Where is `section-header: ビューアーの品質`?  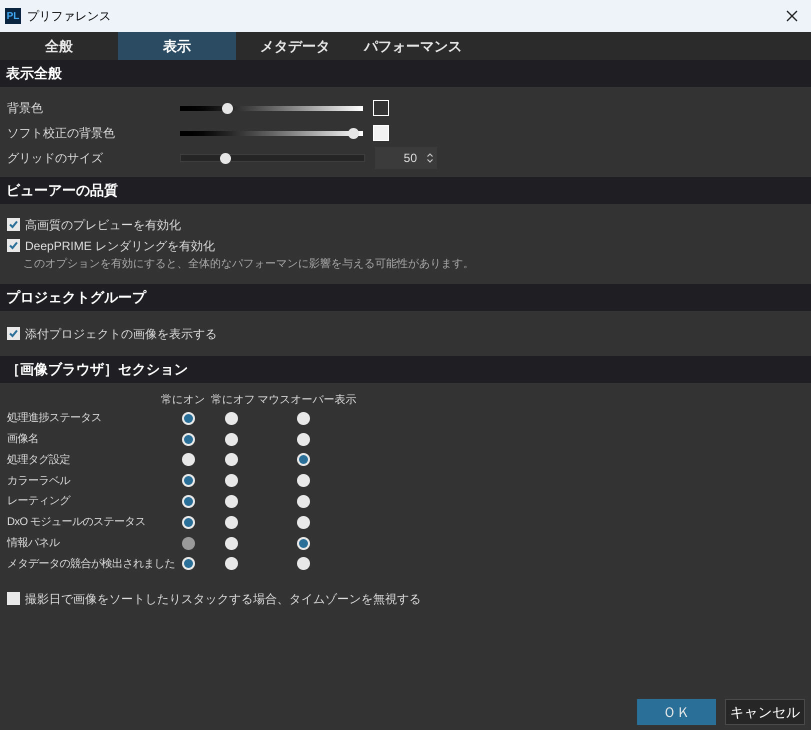
section-header: ビューアーの品質 is located at coordinates (405, 190).